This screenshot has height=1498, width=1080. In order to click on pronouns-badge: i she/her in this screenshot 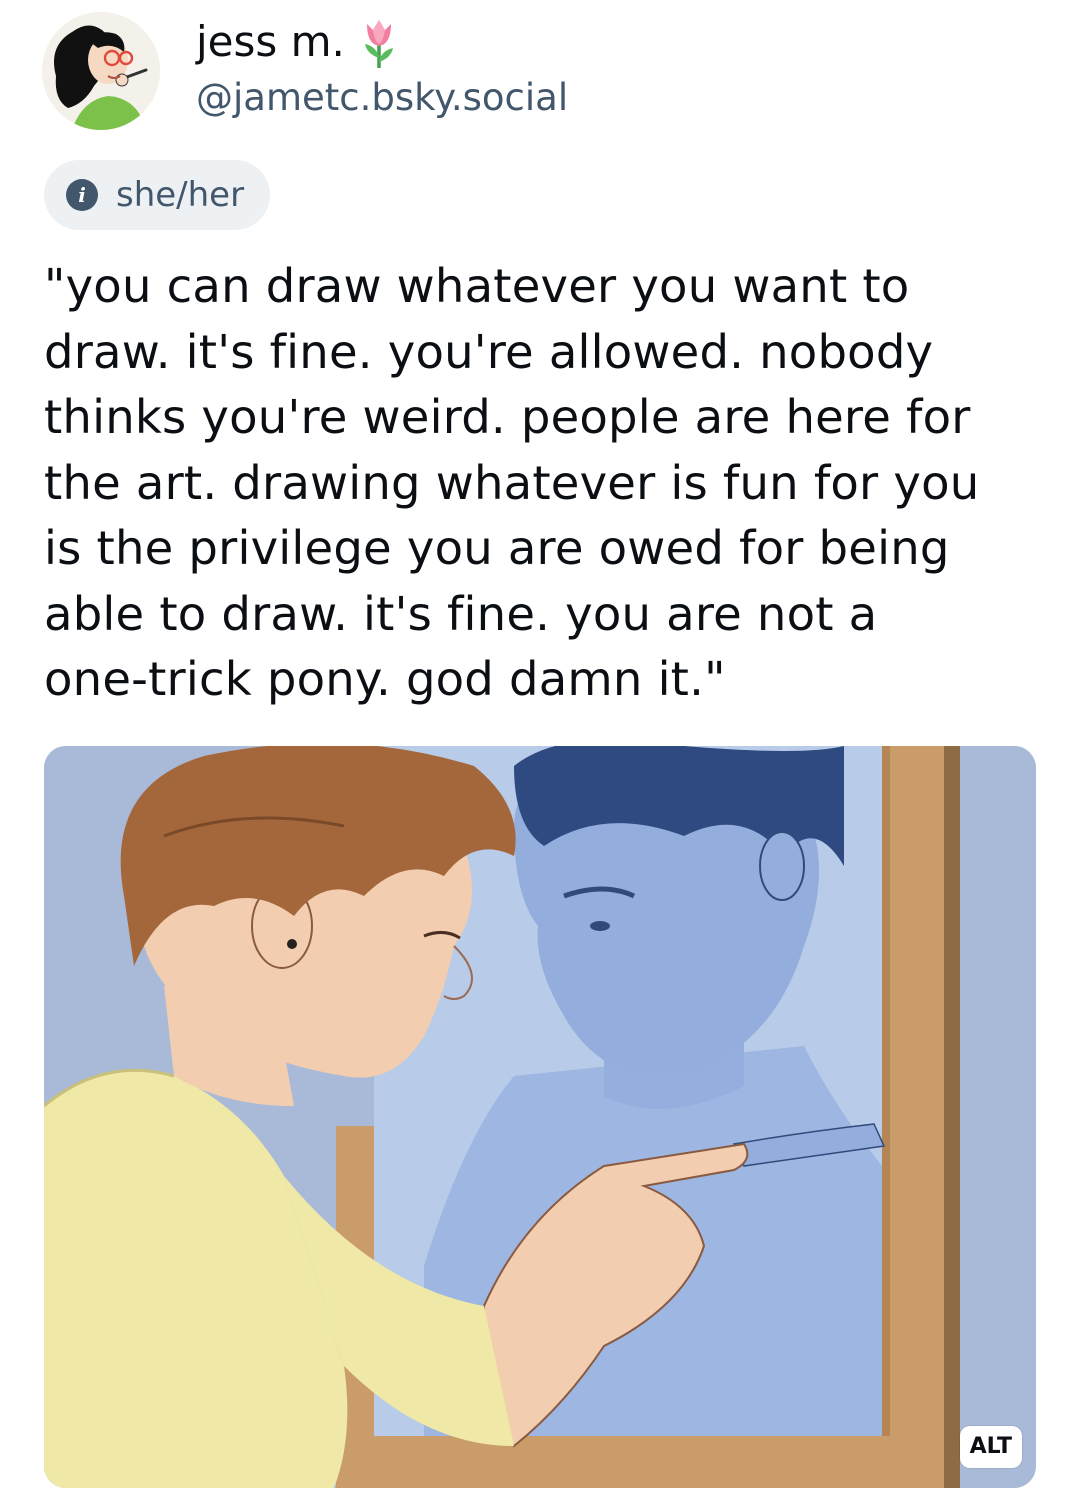, I will do `click(157, 195)`.